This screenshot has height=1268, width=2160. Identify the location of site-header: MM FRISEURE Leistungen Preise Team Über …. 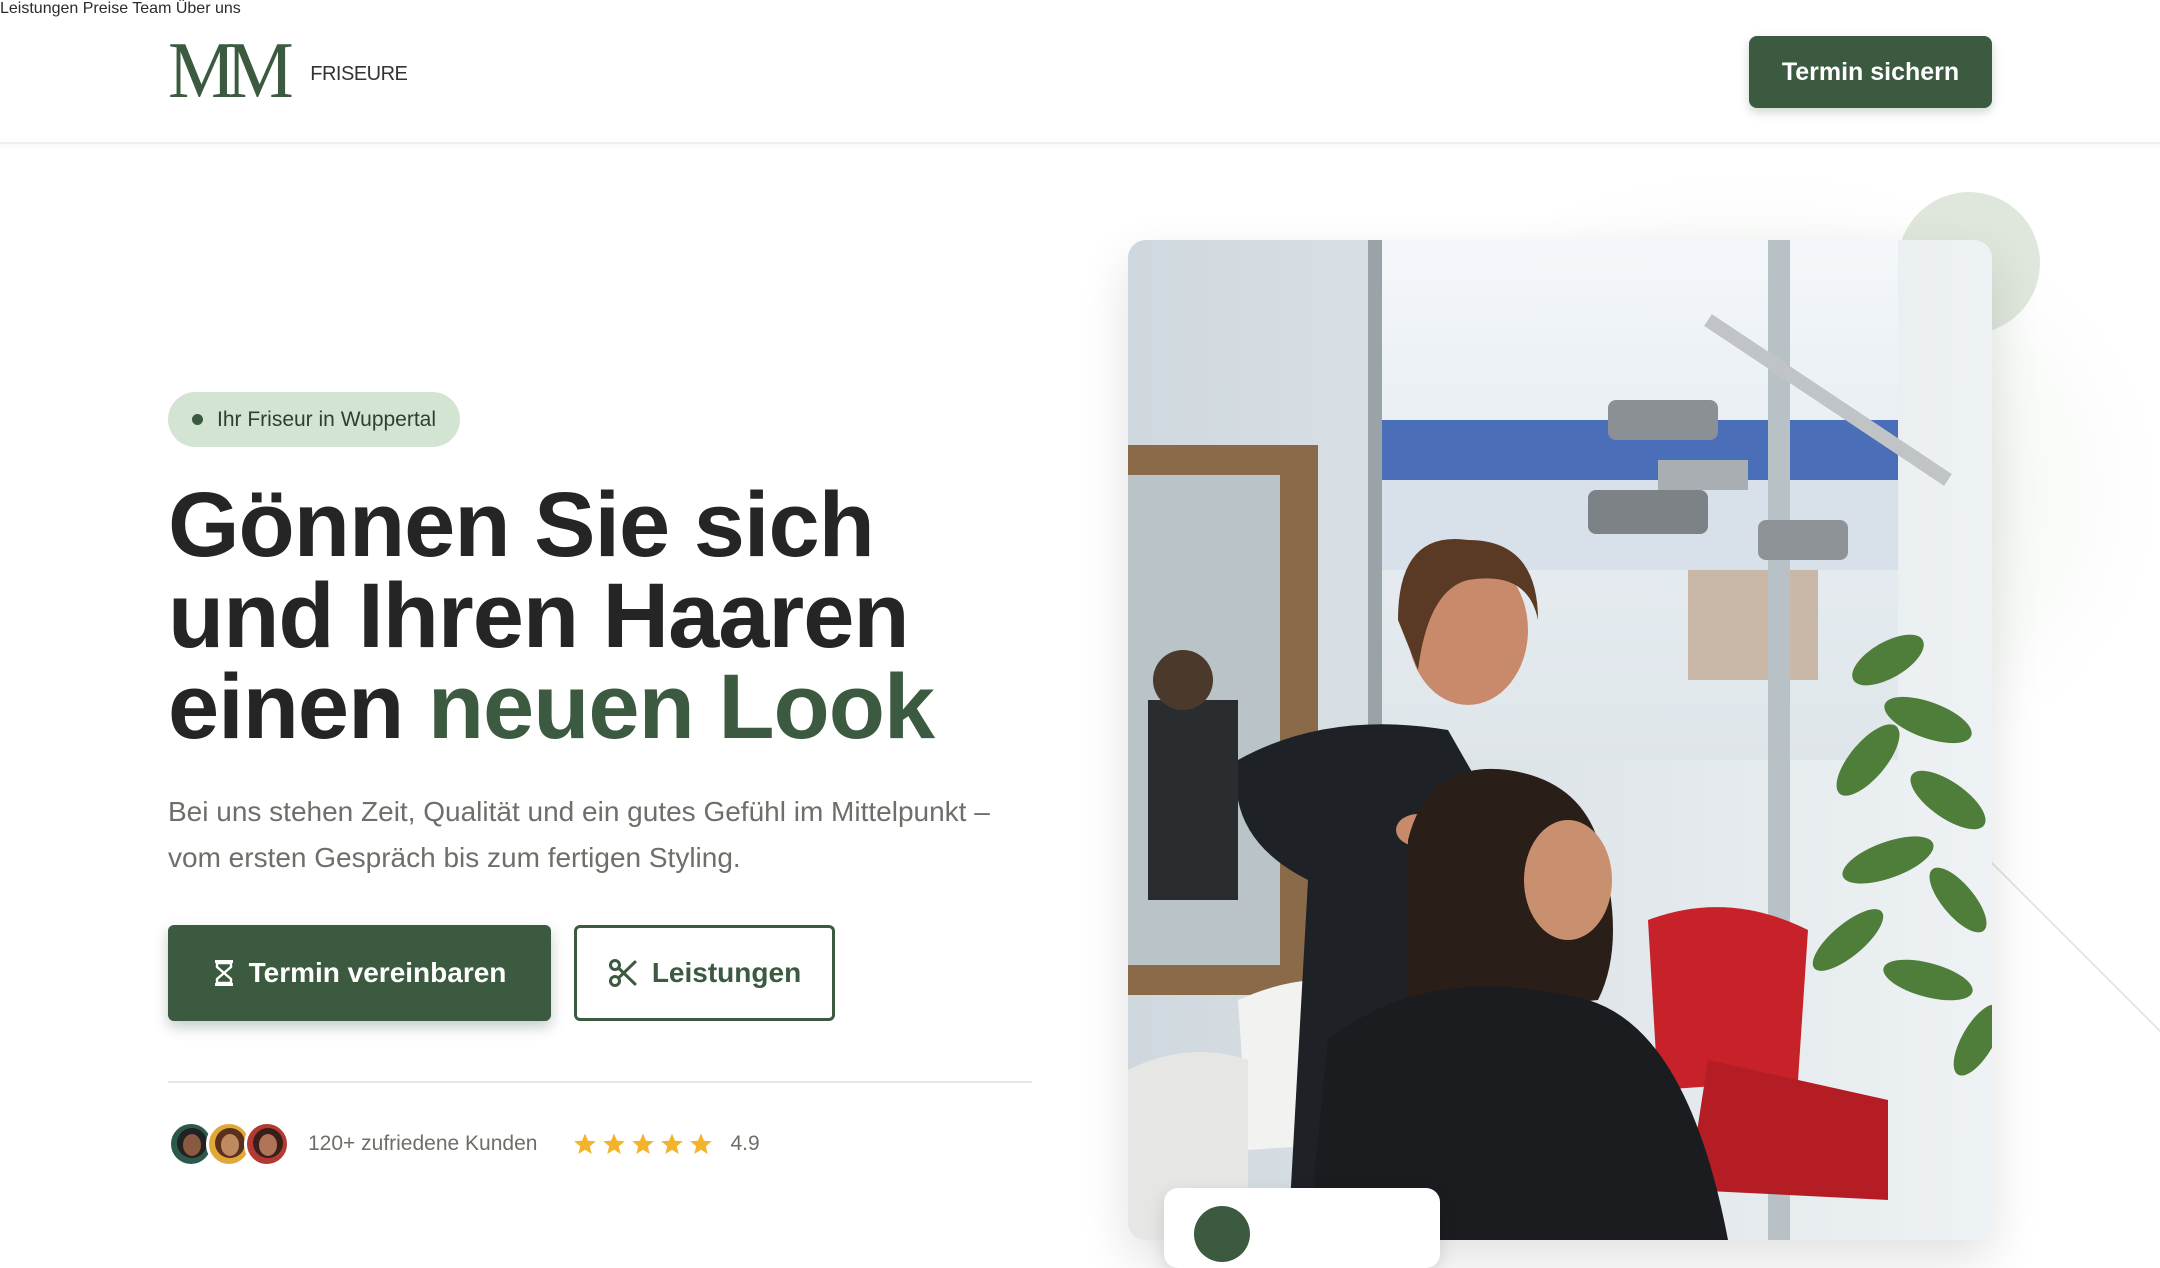
(1080, 72).